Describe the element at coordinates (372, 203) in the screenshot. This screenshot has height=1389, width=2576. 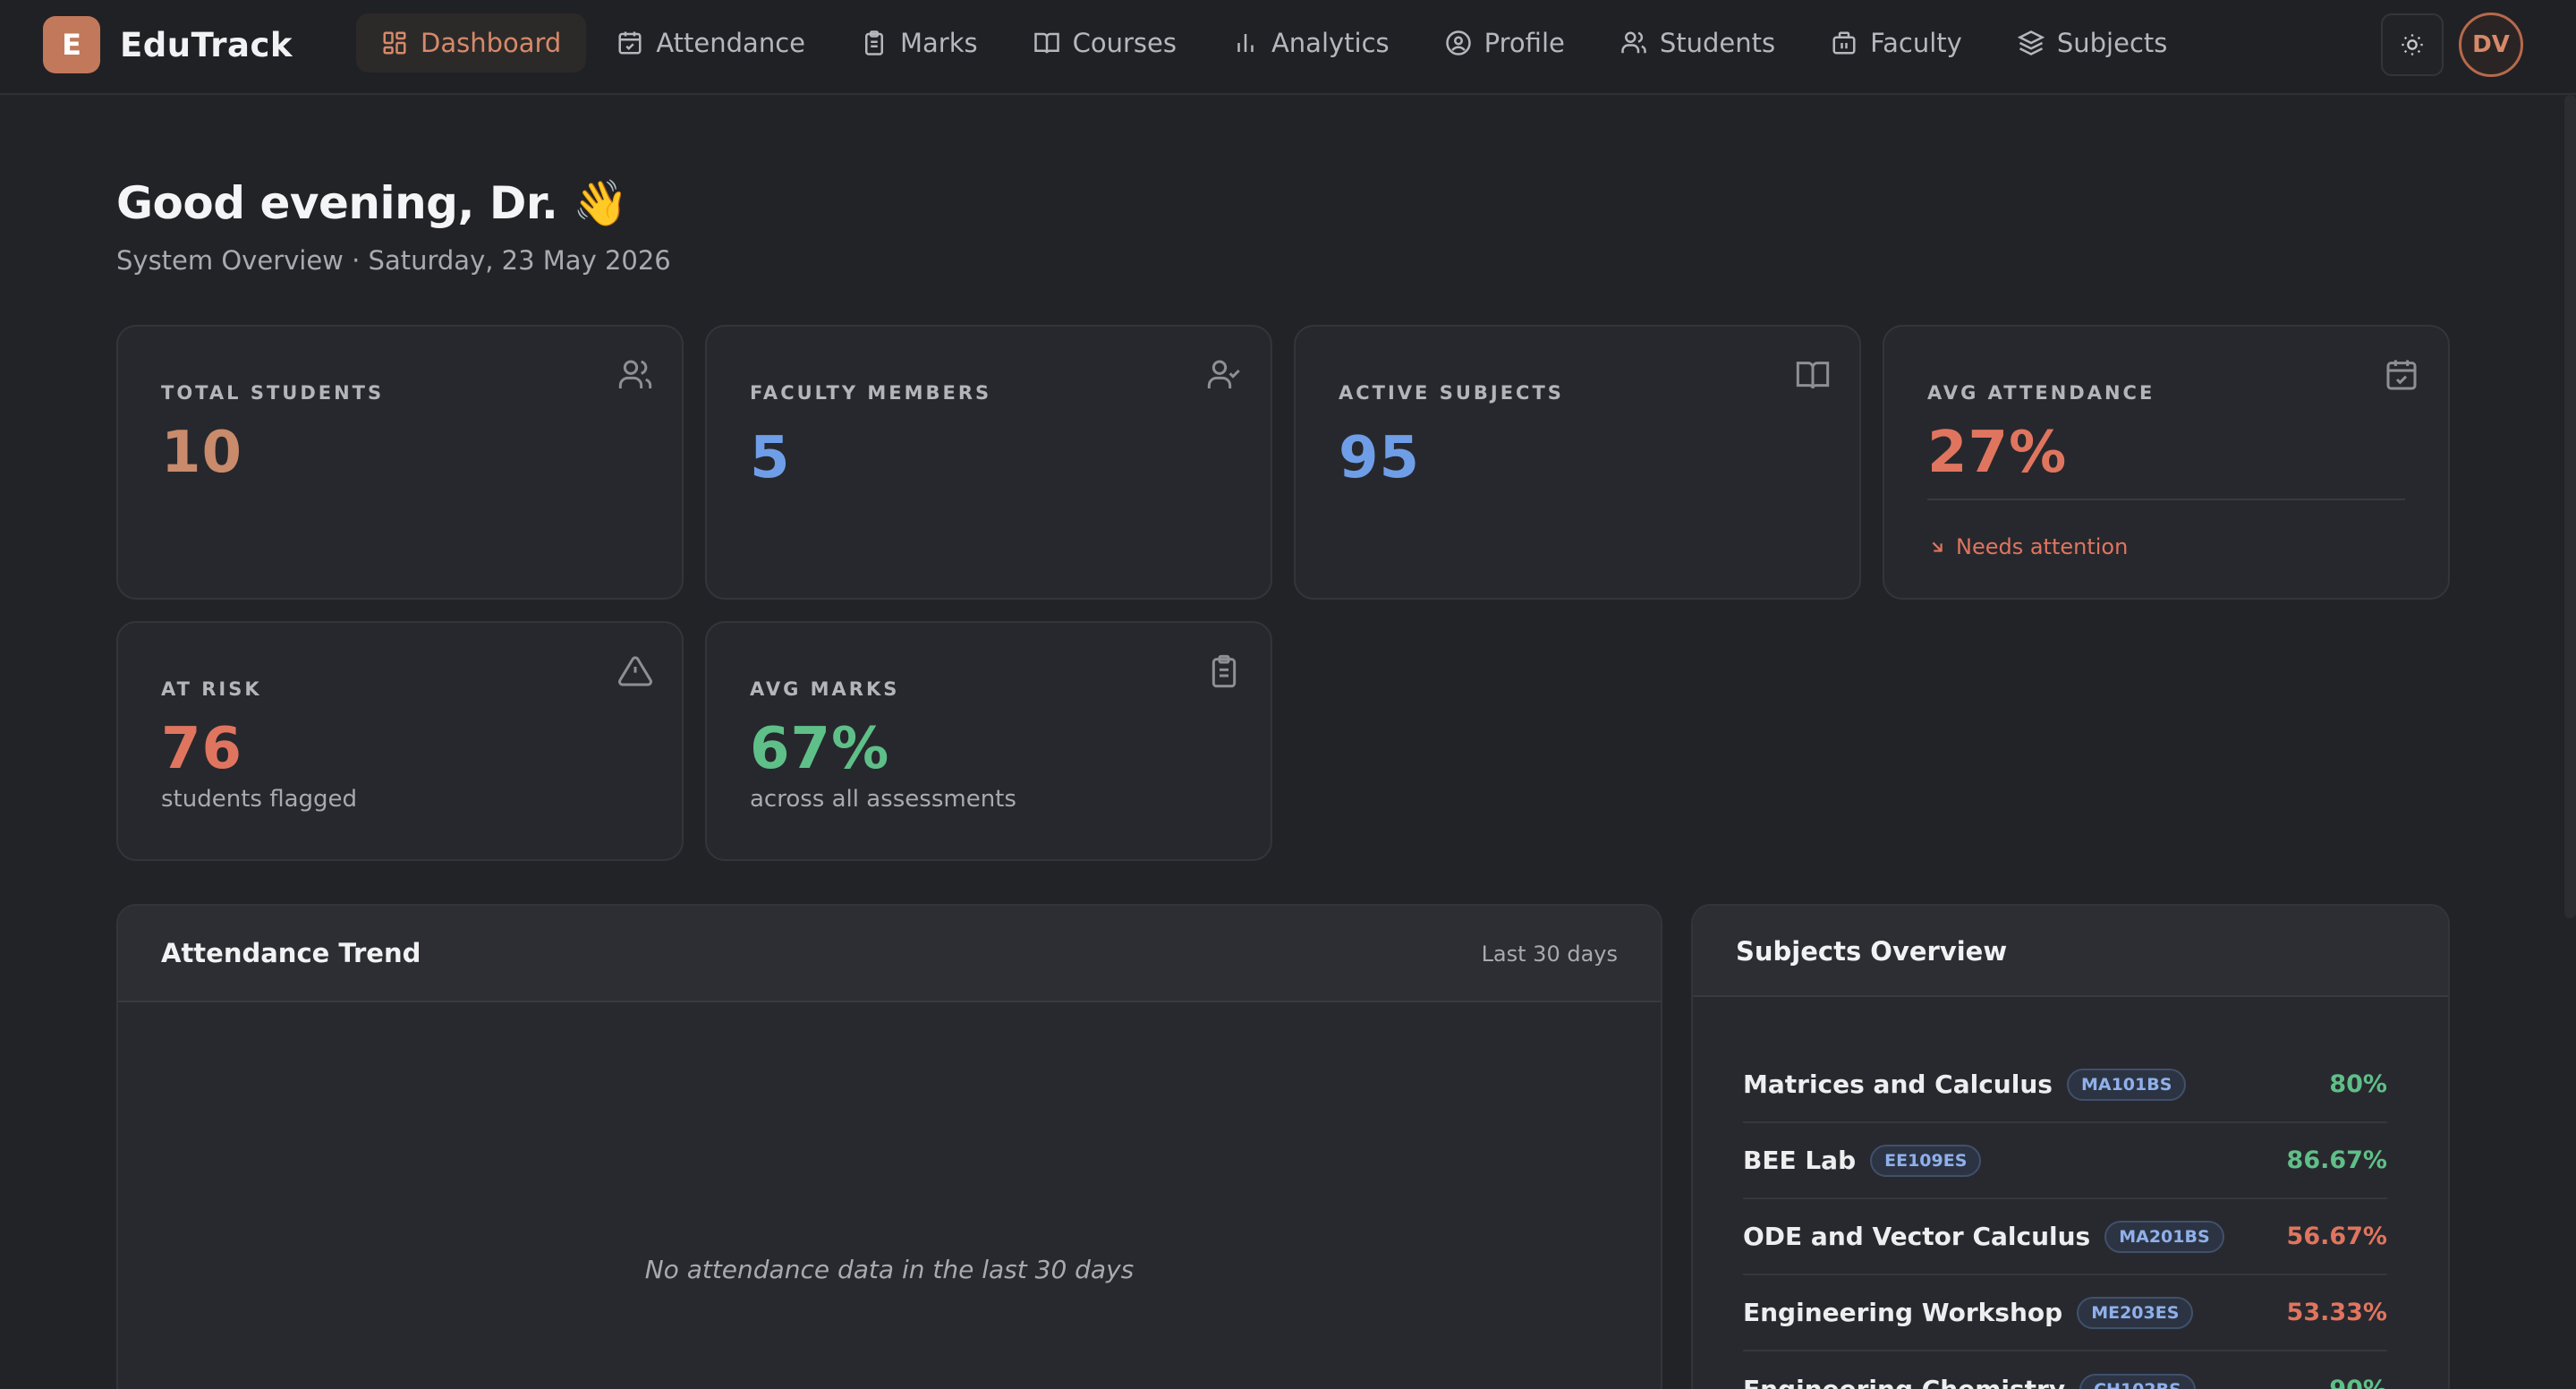
I see `page-greeting: Good evening, Dr. 👋` at that location.